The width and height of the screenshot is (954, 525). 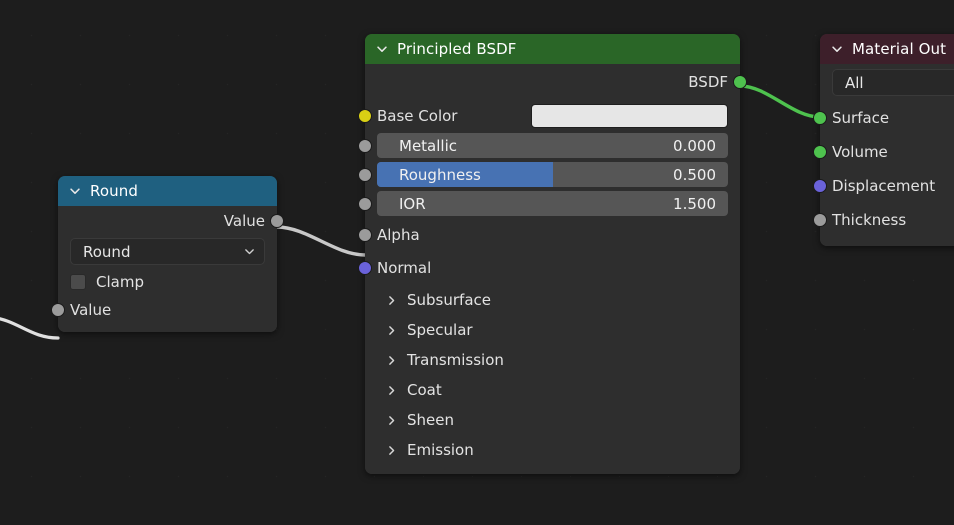 What do you see at coordinates (440, 330) in the screenshot?
I see `panel-specular-label: Specular` at bounding box center [440, 330].